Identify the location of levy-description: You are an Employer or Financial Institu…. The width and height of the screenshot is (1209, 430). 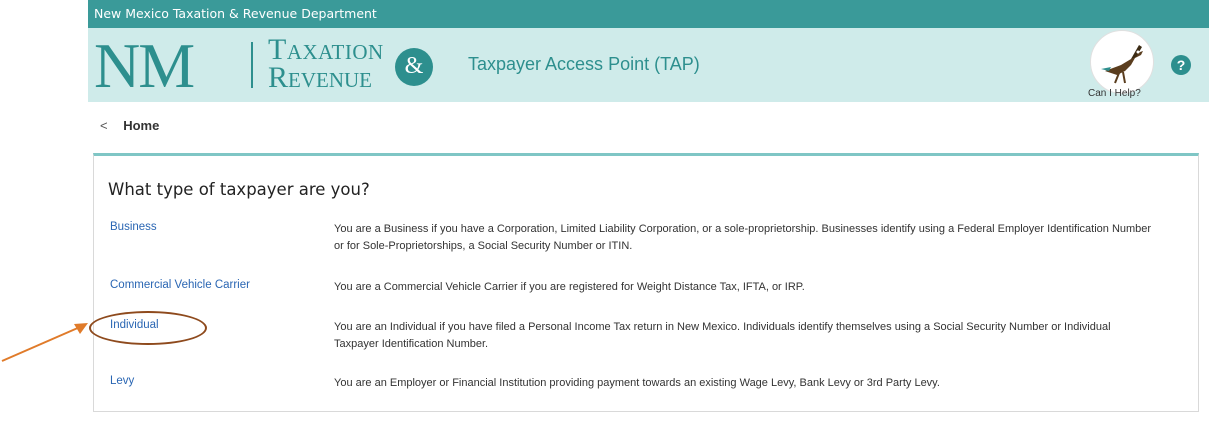
(637, 383).